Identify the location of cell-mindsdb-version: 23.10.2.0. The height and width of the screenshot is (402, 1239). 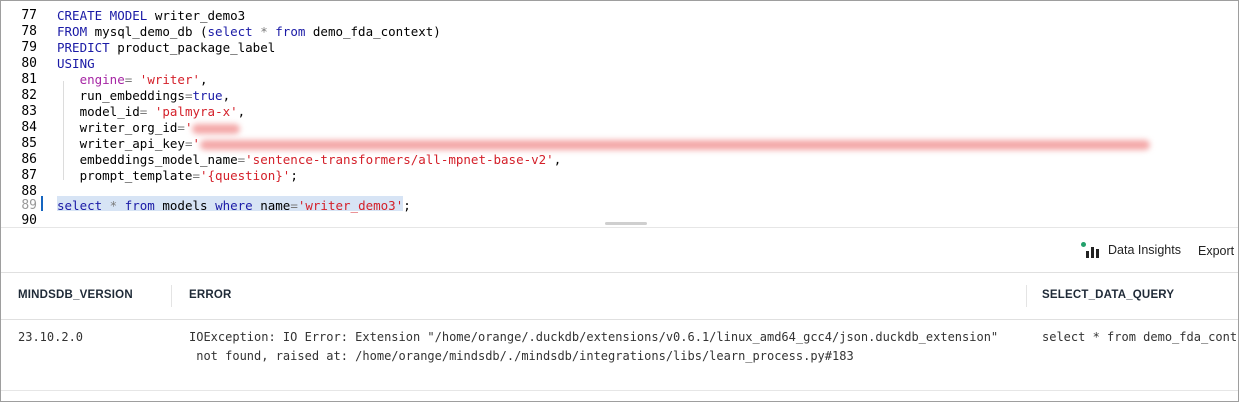
(51, 337).